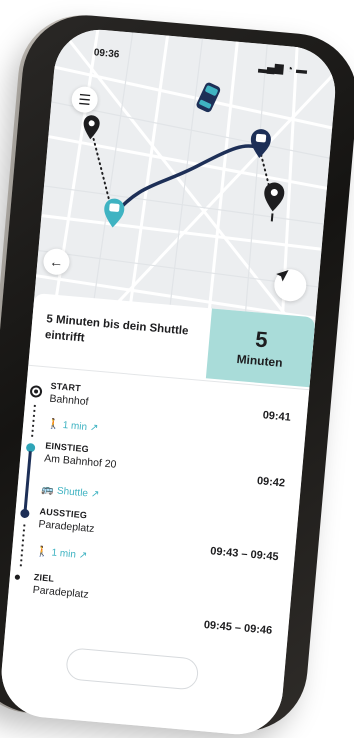 The width and height of the screenshot is (354, 738). What do you see at coordinates (260, 144) in the screenshot?
I see `dropoff-pin-icon` at bounding box center [260, 144].